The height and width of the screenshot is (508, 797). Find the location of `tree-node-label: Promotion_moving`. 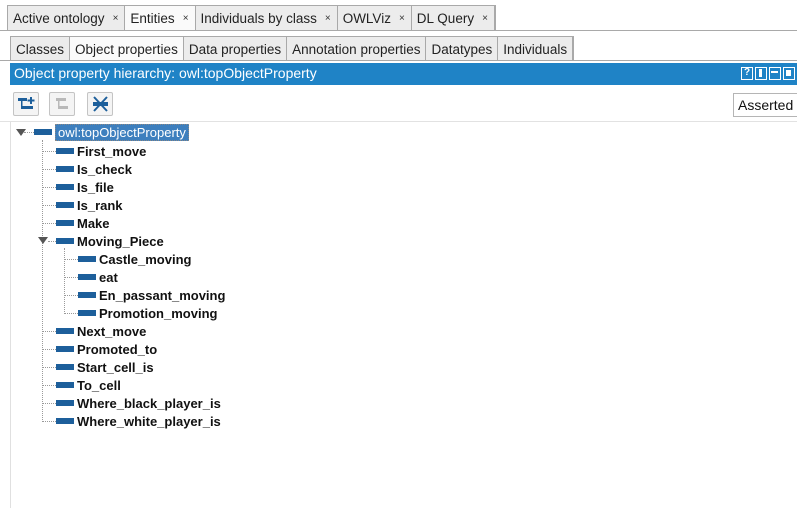

tree-node-label: Promotion_moving is located at coordinates (158, 313).